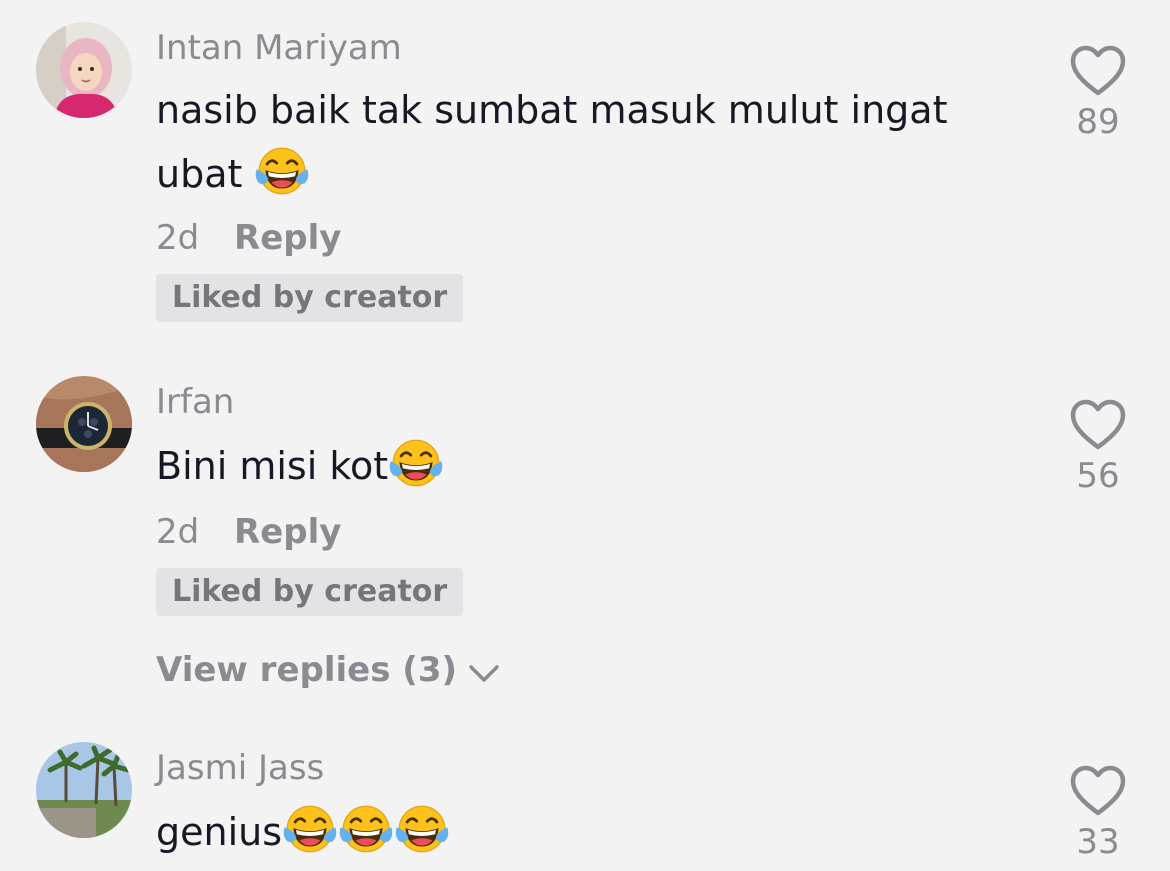  Describe the element at coordinates (484, 673) in the screenshot. I see `chevron-down-icon` at that location.